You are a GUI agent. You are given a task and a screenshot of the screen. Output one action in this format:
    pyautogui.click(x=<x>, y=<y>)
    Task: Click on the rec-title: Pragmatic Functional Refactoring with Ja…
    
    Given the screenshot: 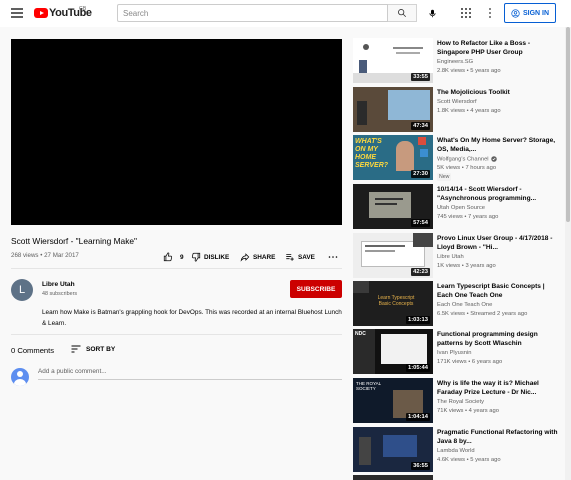 What is the action you would take?
    pyautogui.click(x=497, y=437)
    